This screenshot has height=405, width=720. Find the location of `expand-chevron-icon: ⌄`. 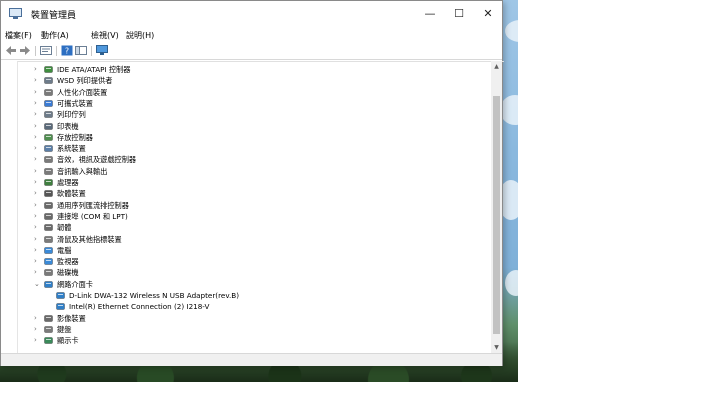

expand-chevron-icon: ⌄ is located at coordinates (38, 284).